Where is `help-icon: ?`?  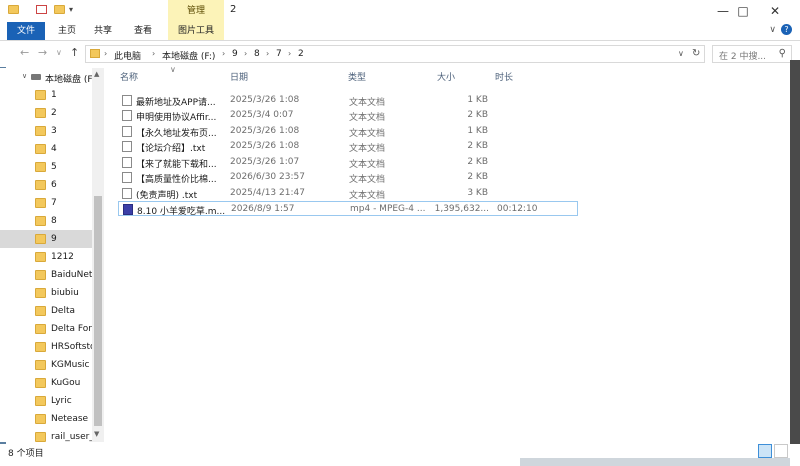 help-icon: ? is located at coordinates (786, 29).